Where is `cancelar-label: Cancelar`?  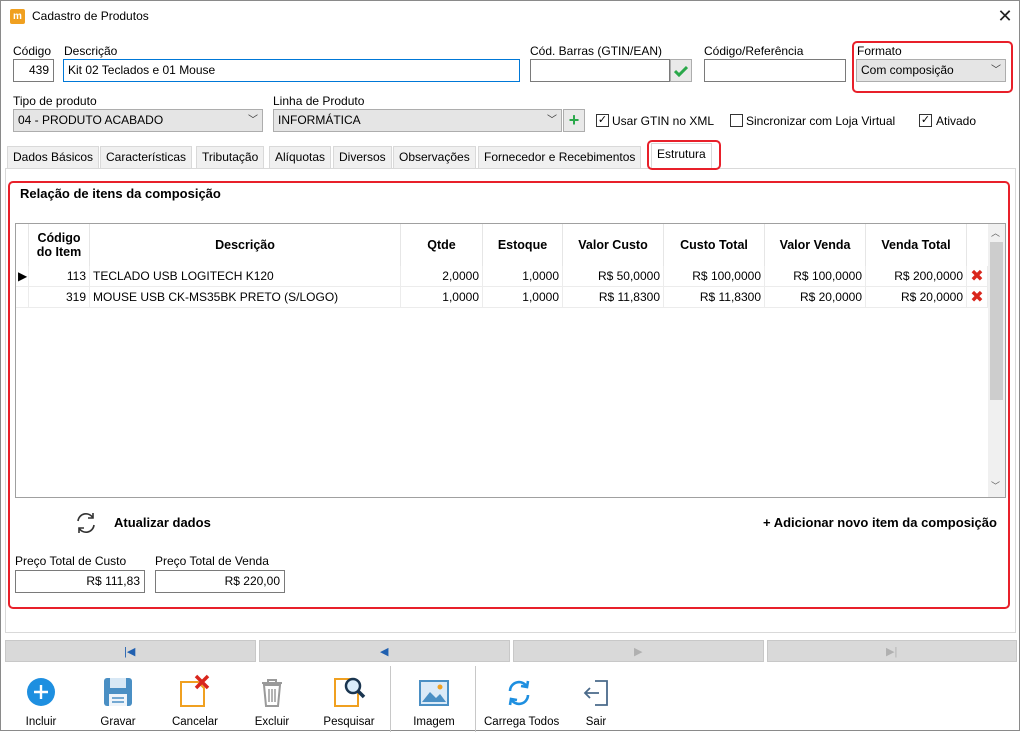 cancelar-label: Cancelar is located at coordinates (195, 722).